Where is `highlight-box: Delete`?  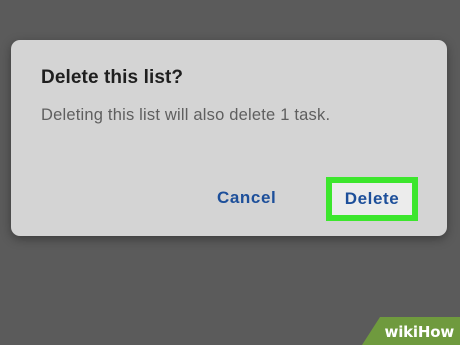
highlight-box: Delete is located at coordinates (372, 199).